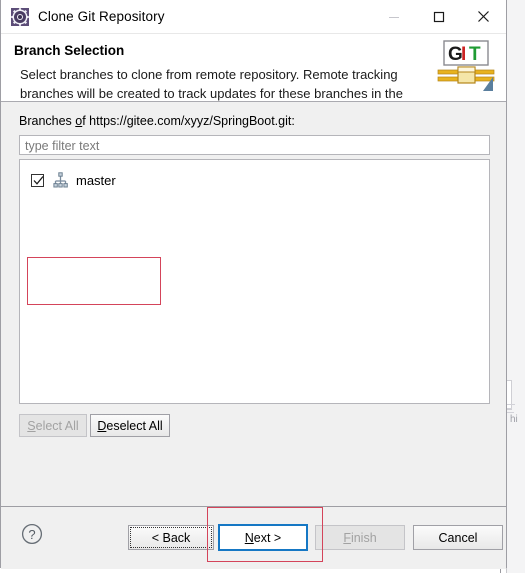 The image size is (525, 573). I want to click on window-controls, so click(438, 16).